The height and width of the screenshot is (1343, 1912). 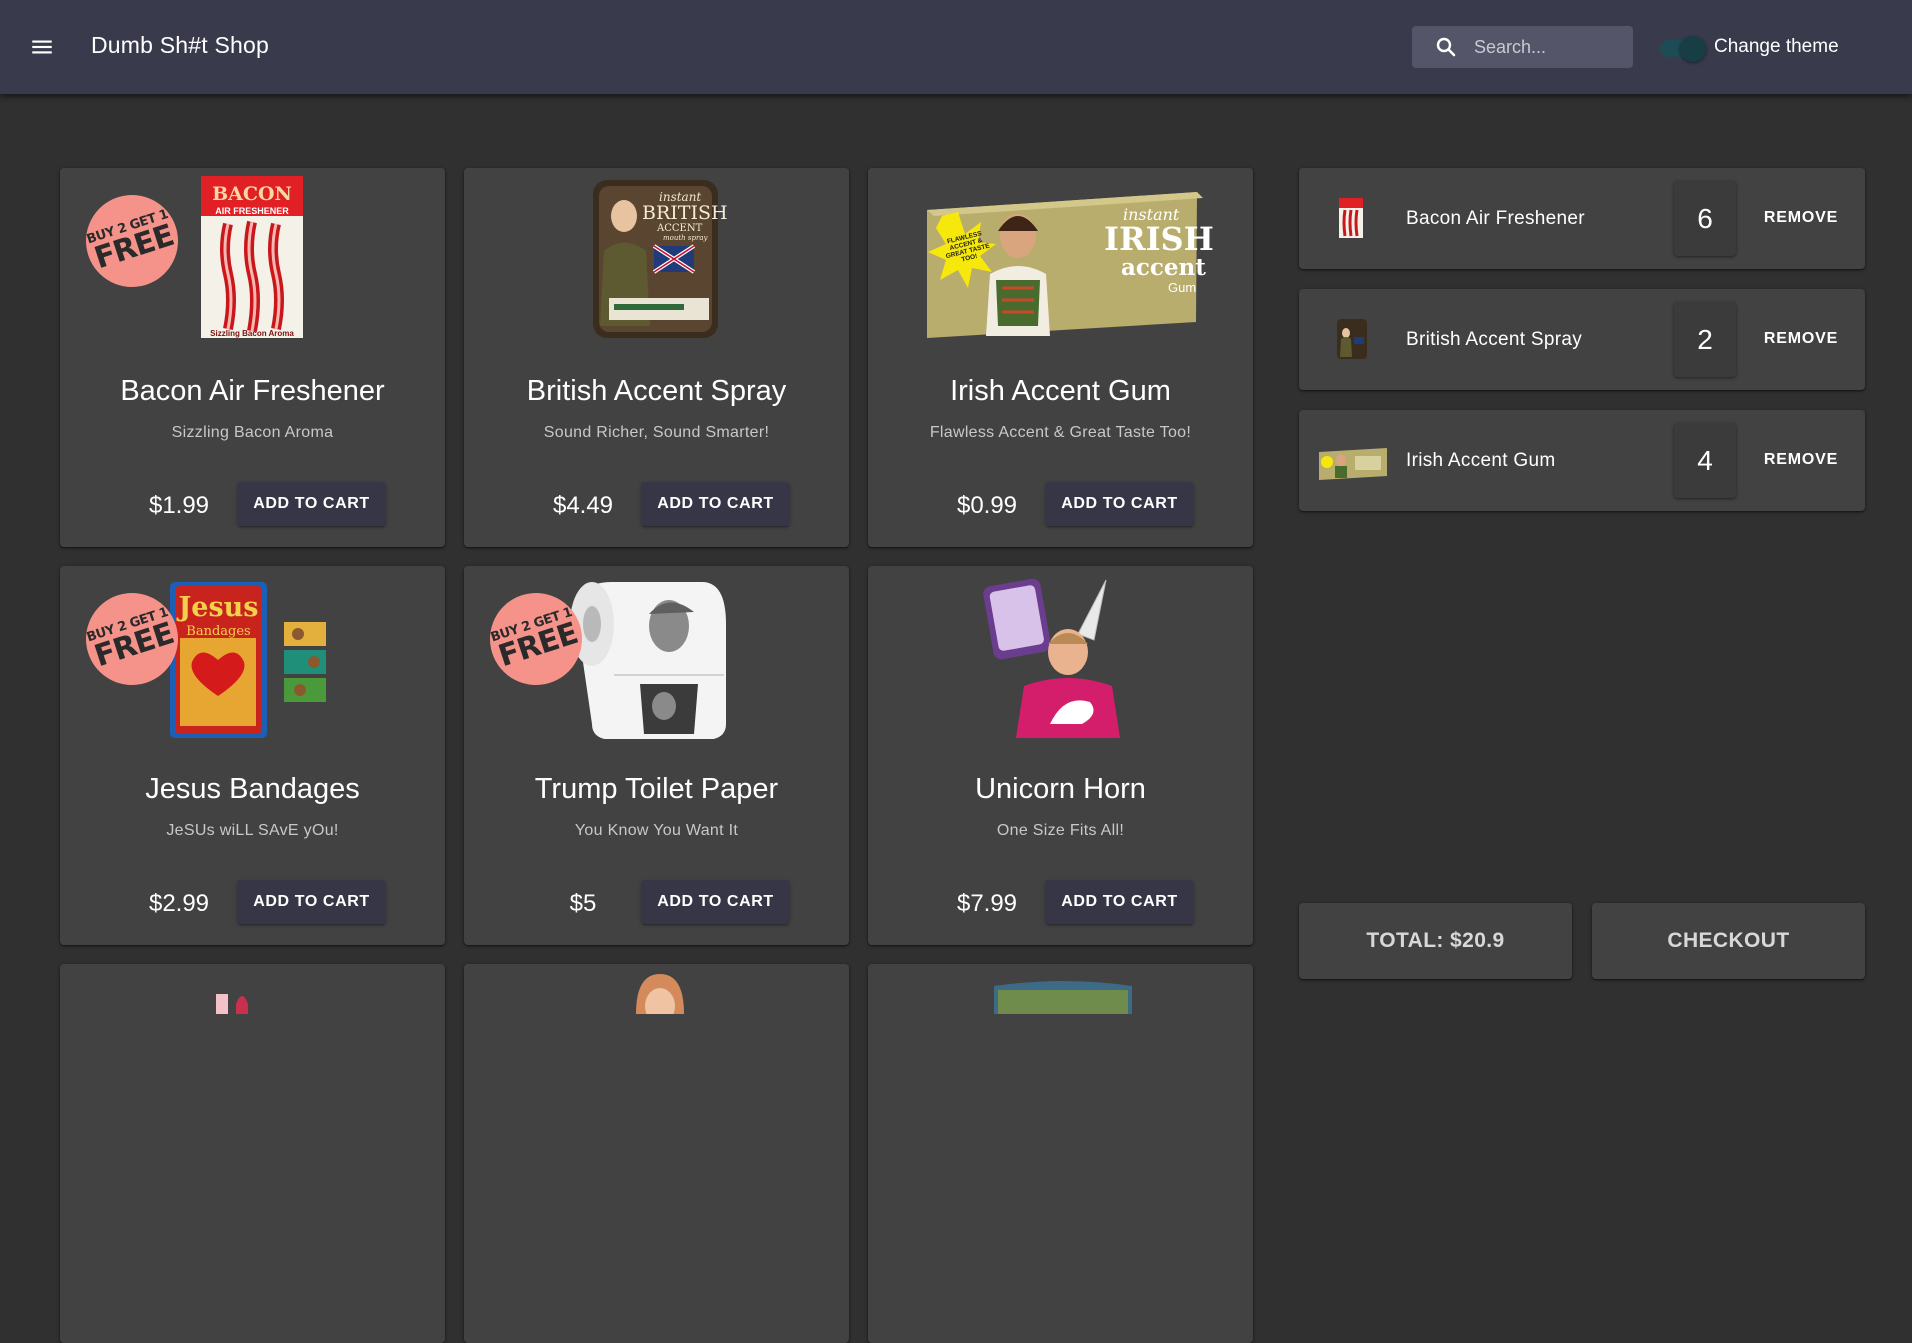 I want to click on menu-button, so click(x=42, y=47).